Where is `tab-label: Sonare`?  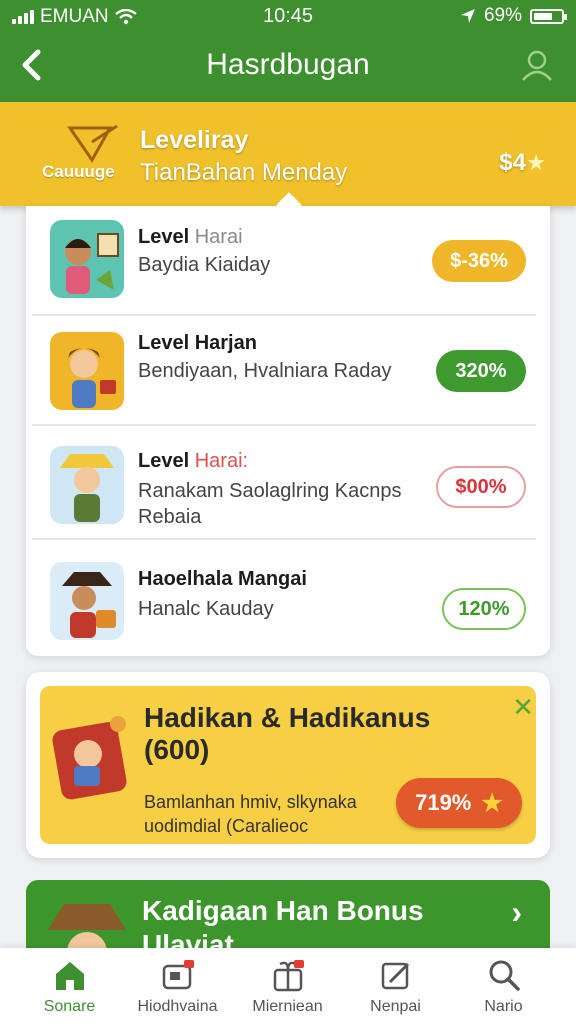
tab-label: Sonare is located at coordinates (69, 1006).